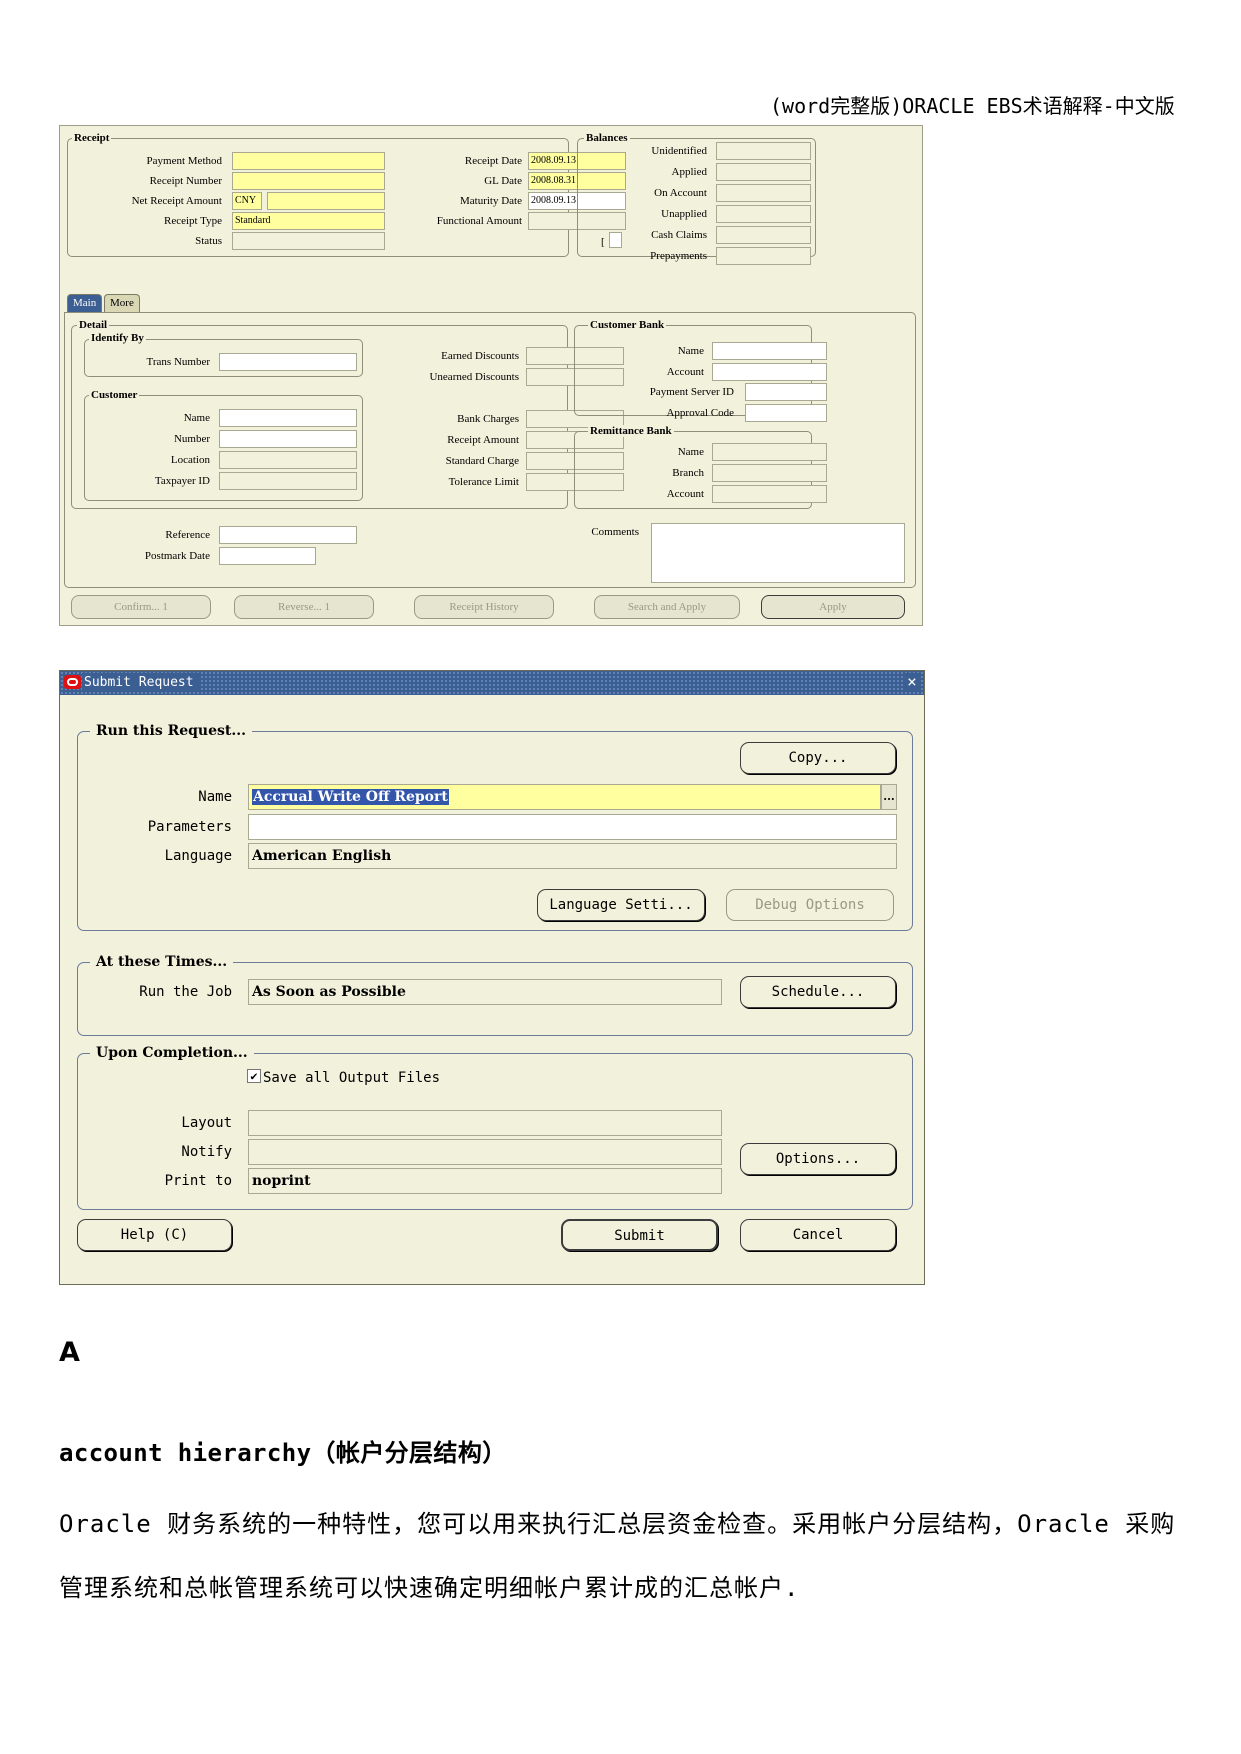 The width and height of the screenshot is (1241, 1754). I want to click on customer-number-field, so click(288, 439).